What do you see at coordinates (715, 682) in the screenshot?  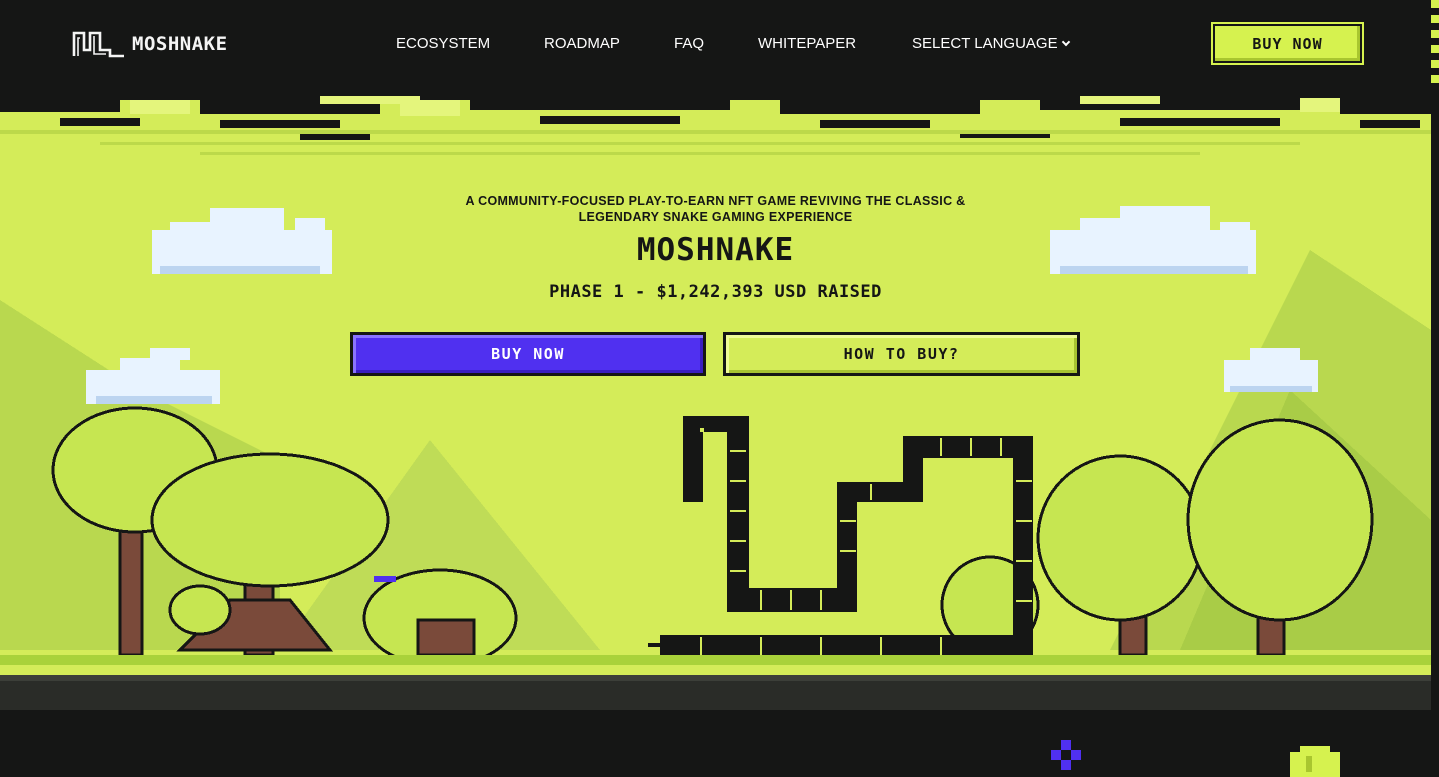 I see `ground` at bounding box center [715, 682].